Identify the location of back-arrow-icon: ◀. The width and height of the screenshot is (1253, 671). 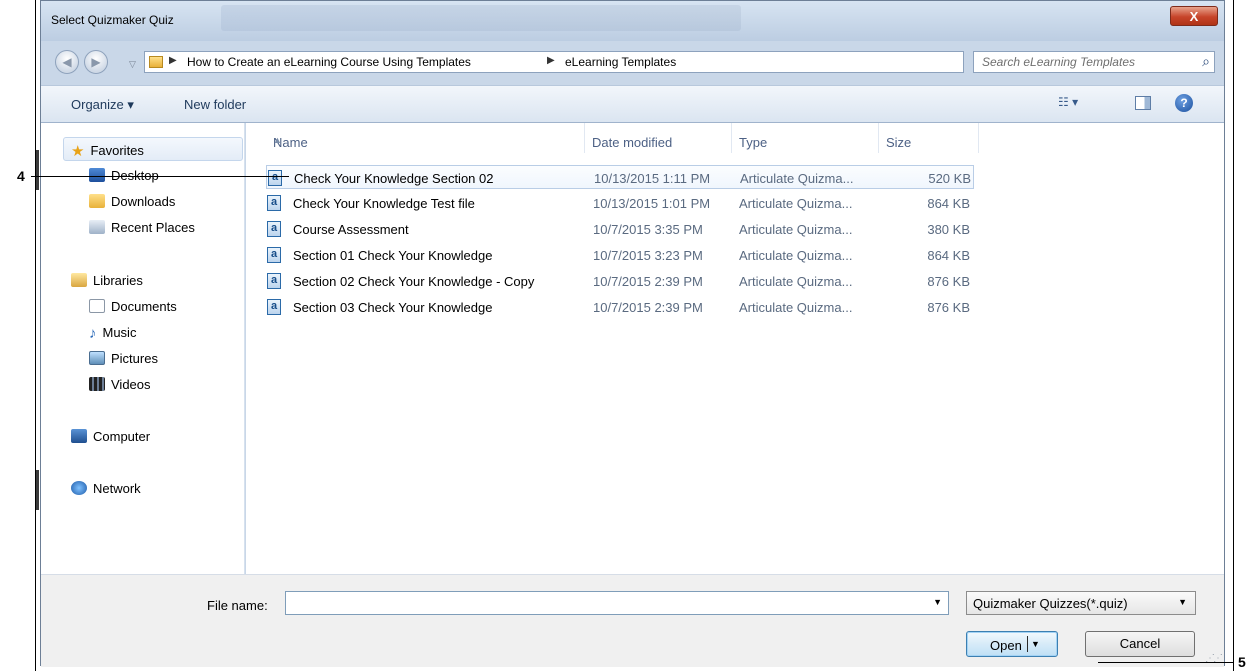
(67, 62).